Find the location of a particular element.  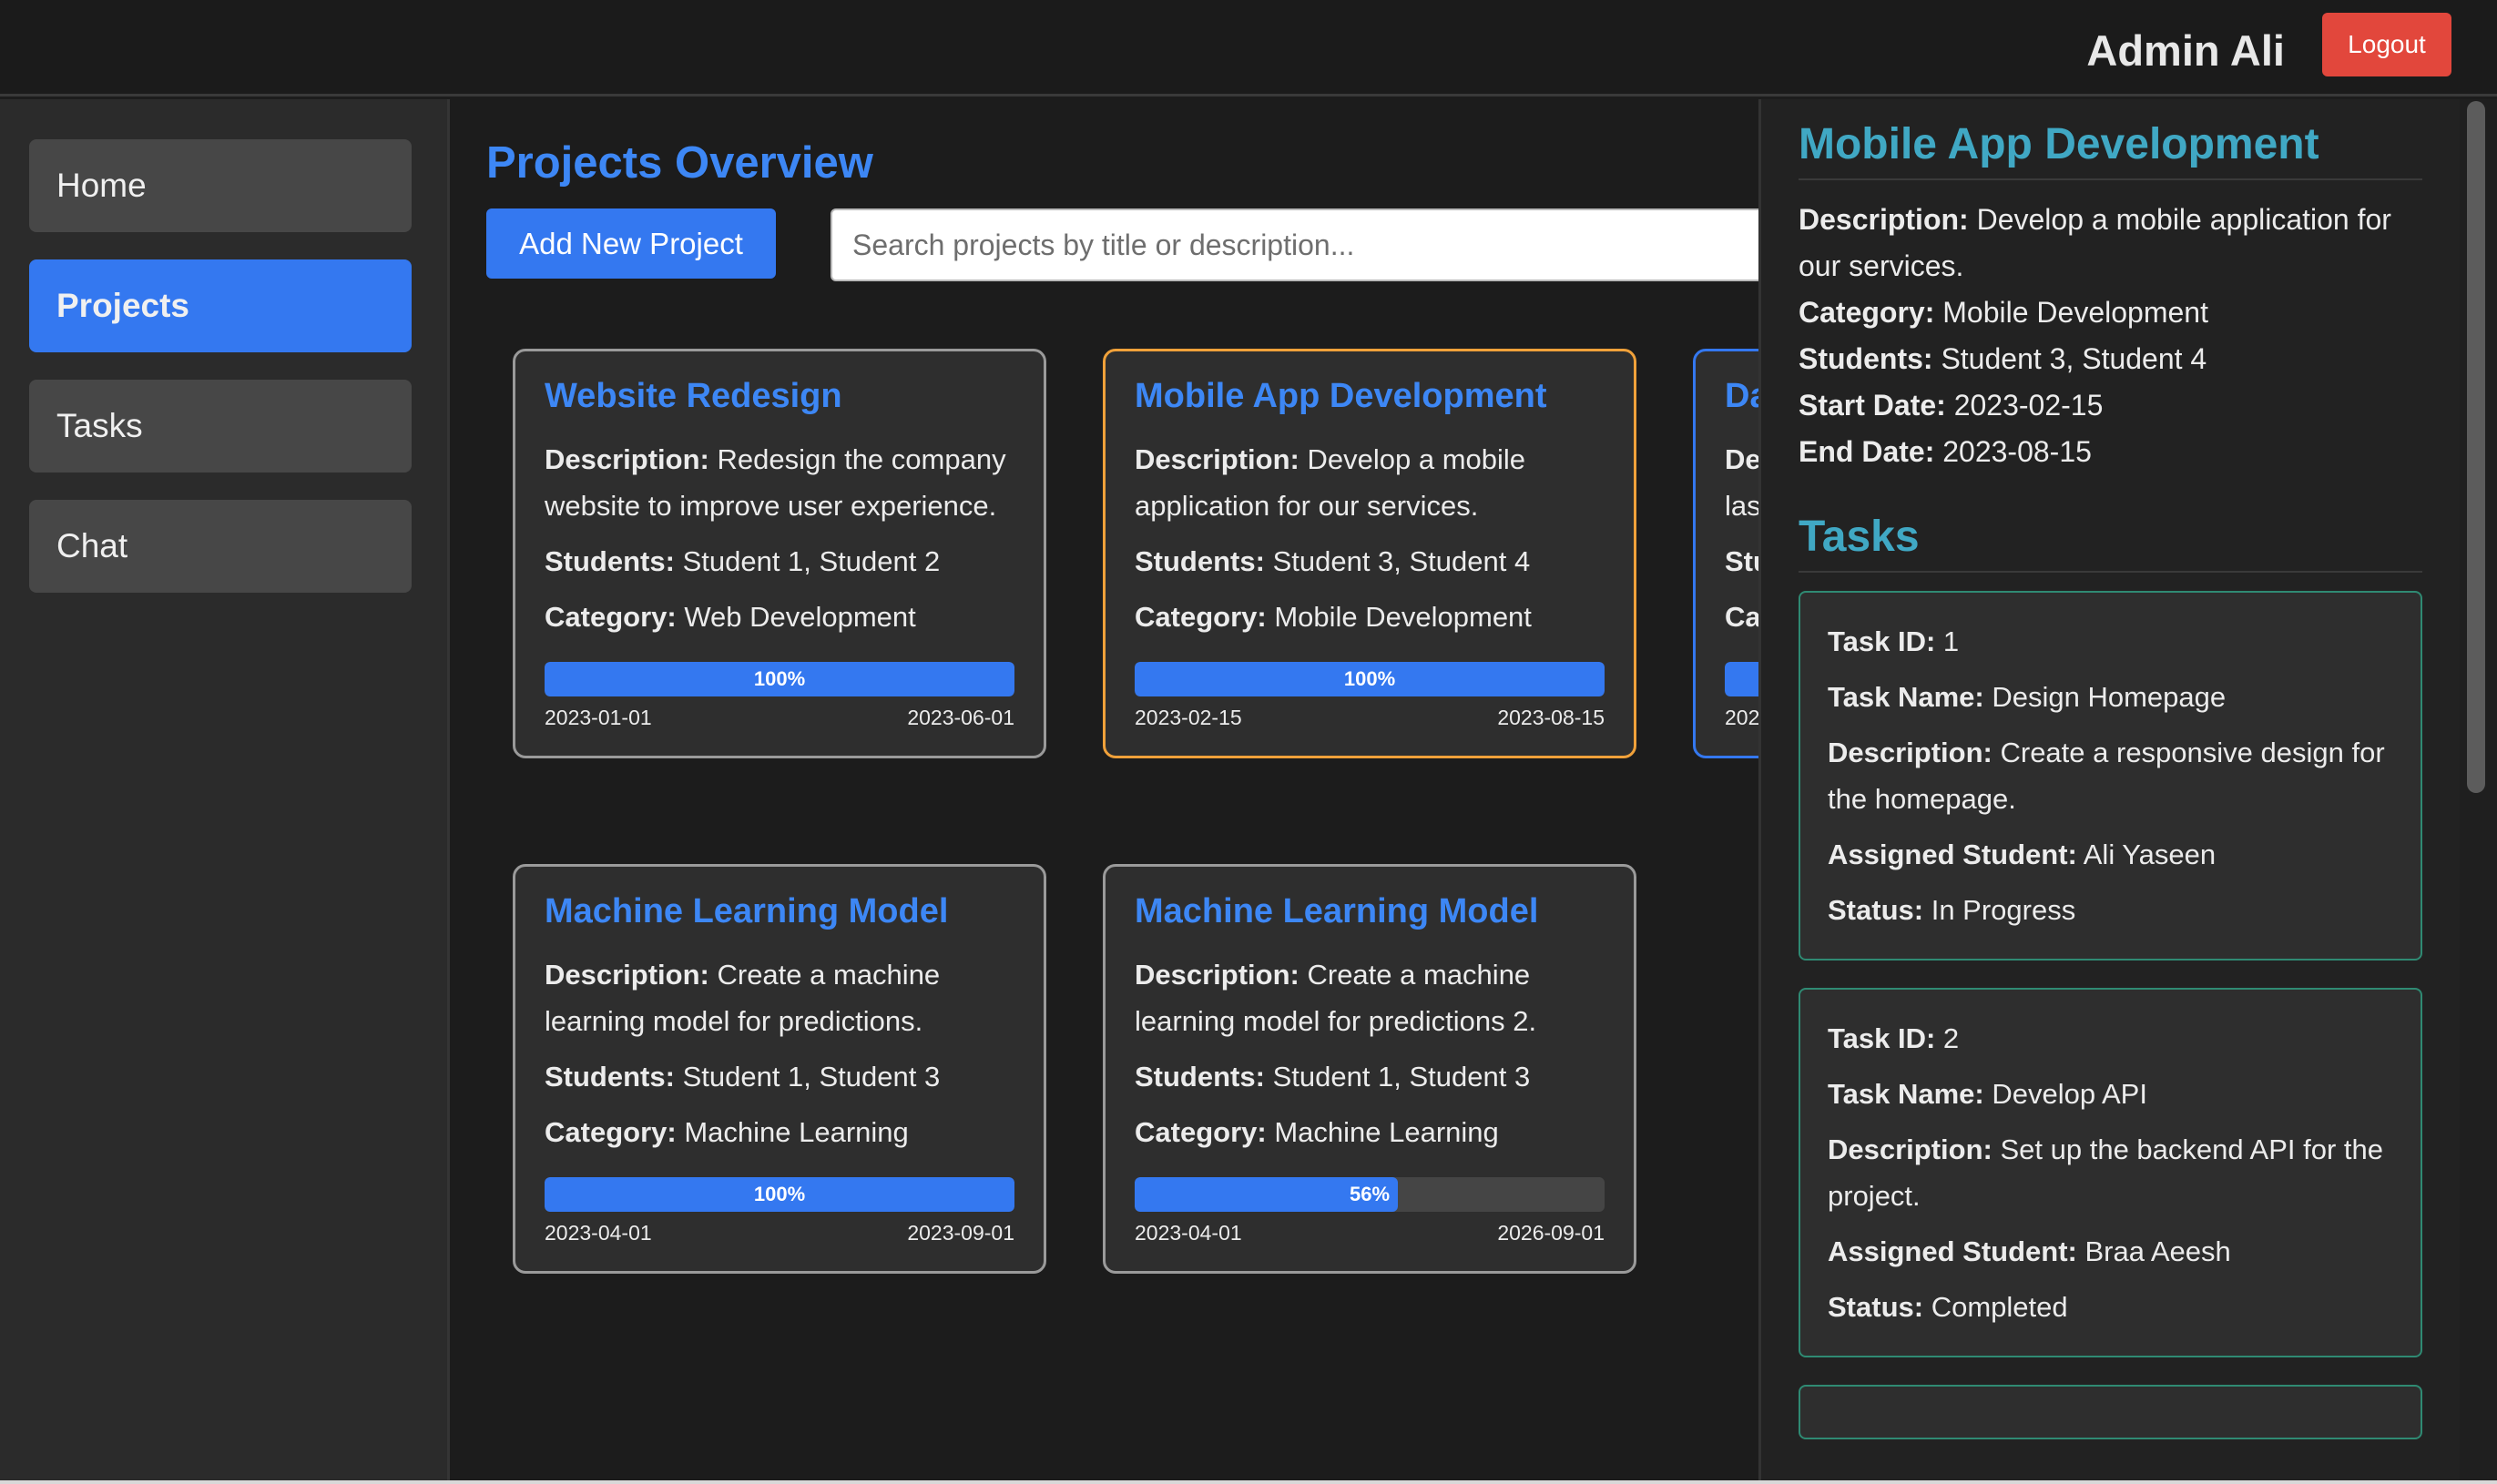

task-name: Task Name: Develop API is located at coordinates (1988, 1094).